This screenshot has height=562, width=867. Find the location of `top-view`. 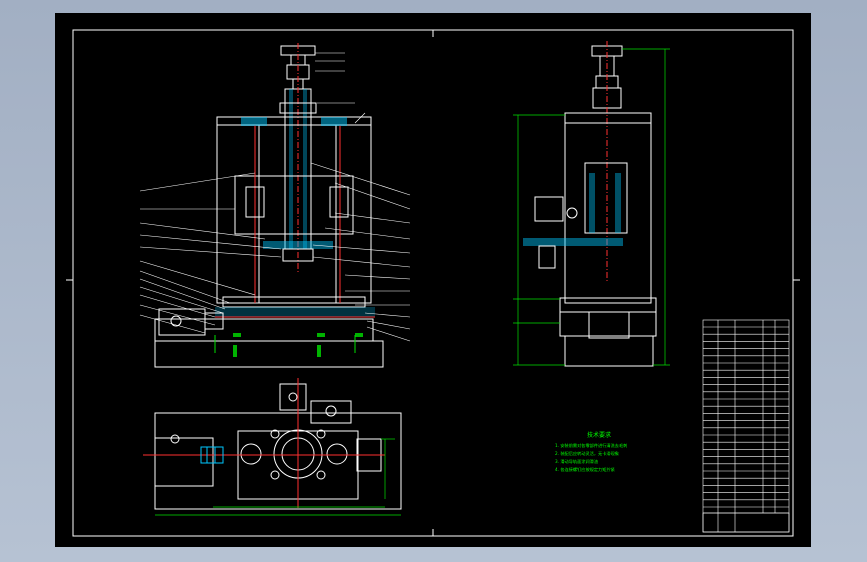

top-view is located at coordinates (272, 447).